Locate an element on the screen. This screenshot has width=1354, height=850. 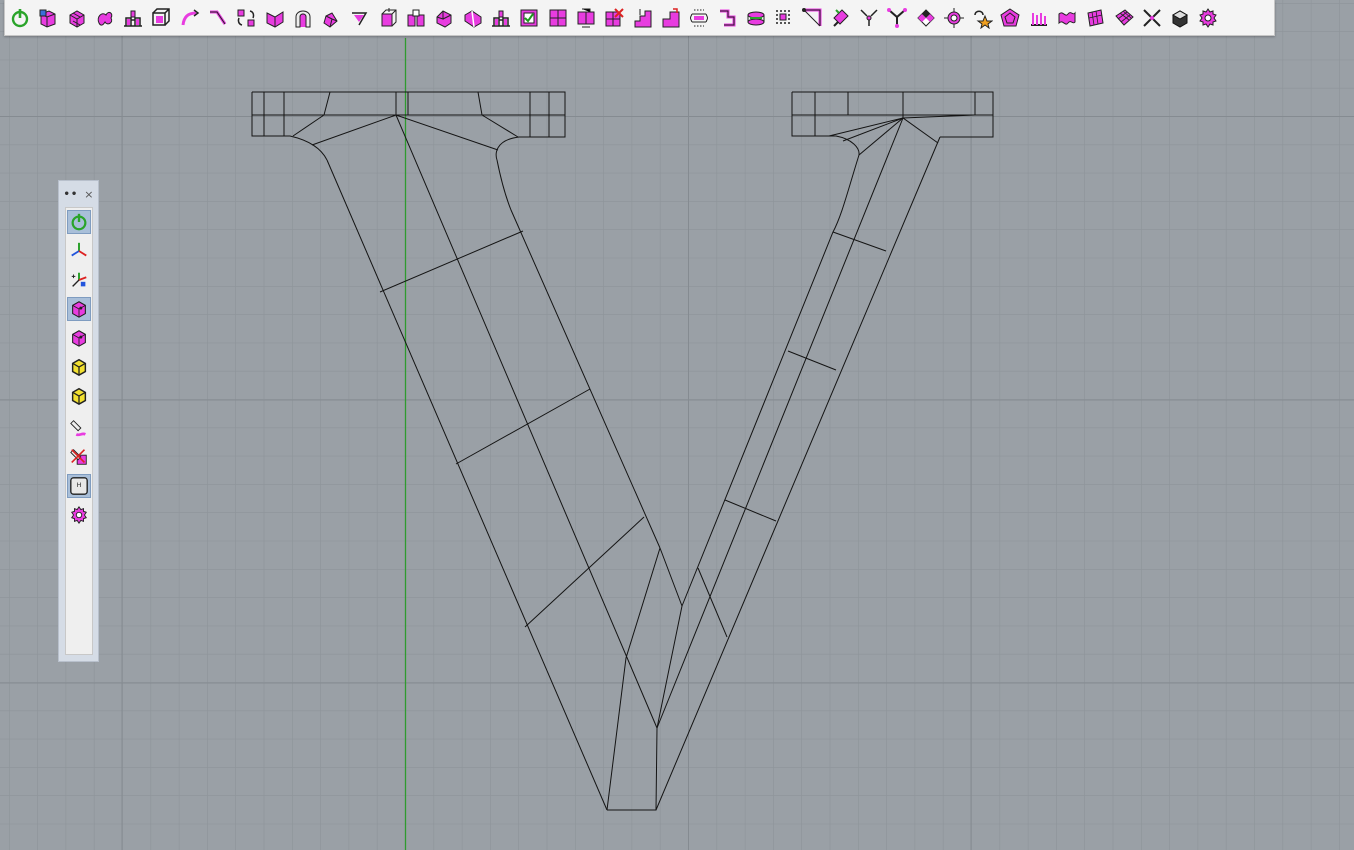
surface-grid-button is located at coordinates (1124, 18).